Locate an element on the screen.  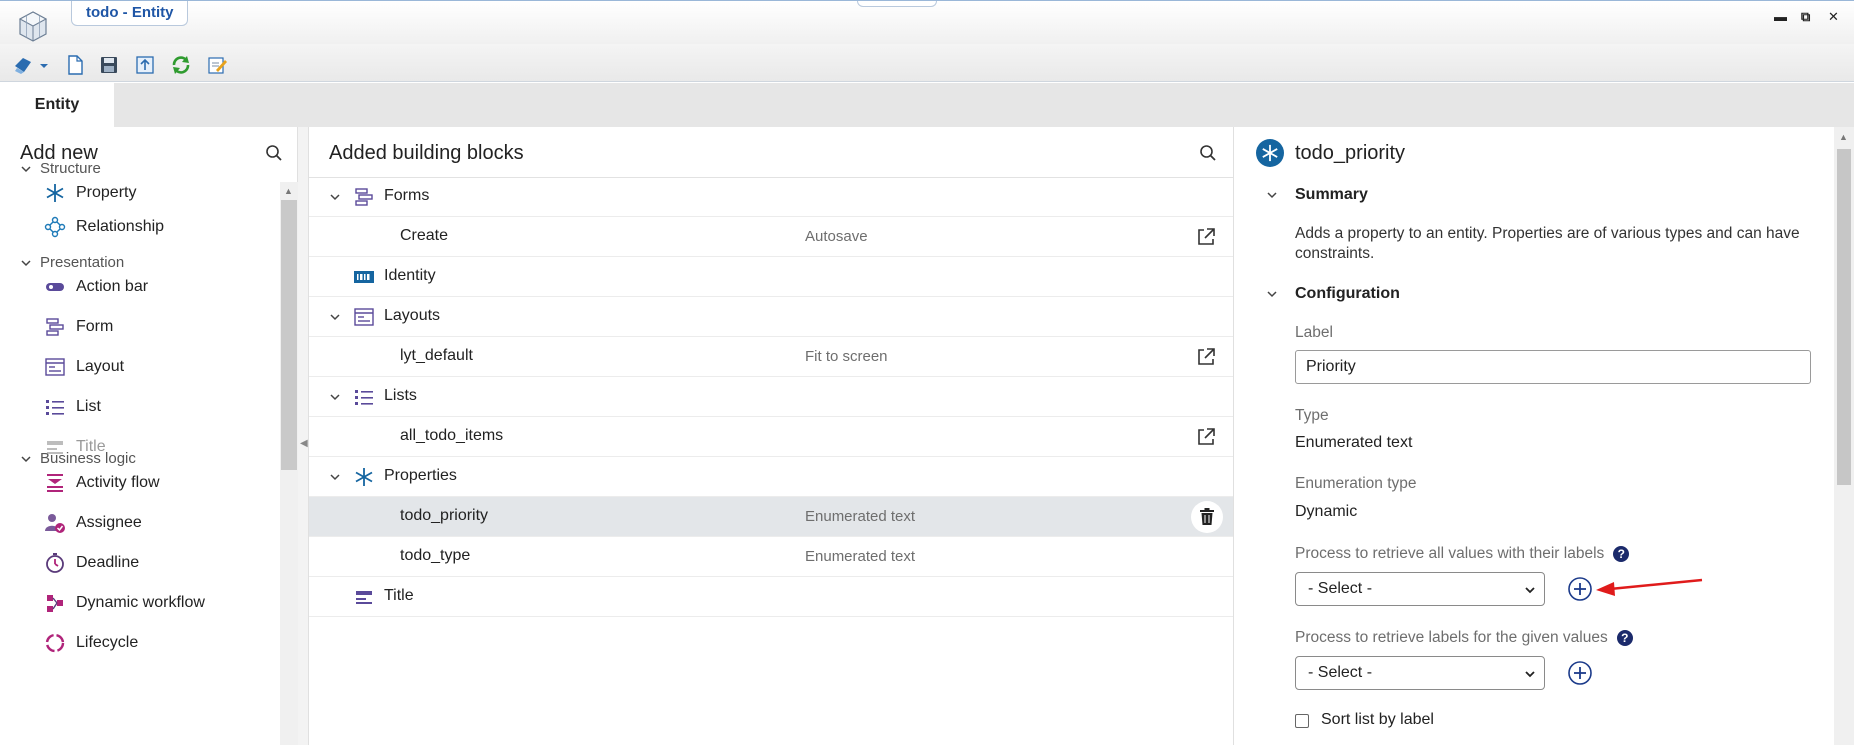
toolbar is located at coordinates (927, 63).